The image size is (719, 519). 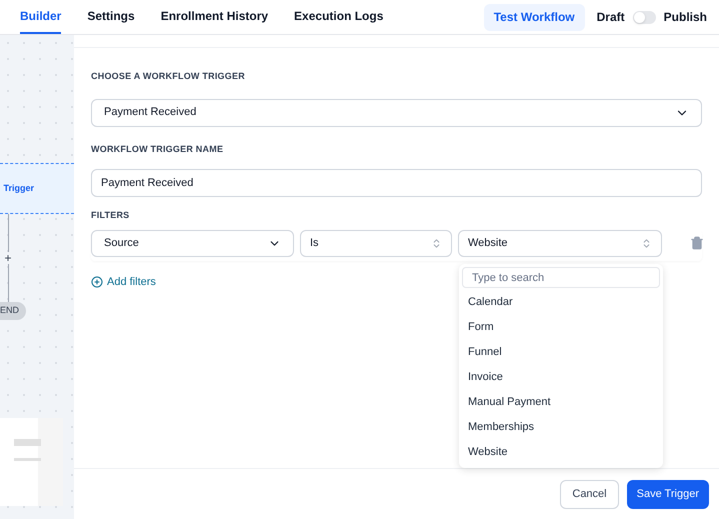 I want to click on end-node: END, so click(x=13, y=311).